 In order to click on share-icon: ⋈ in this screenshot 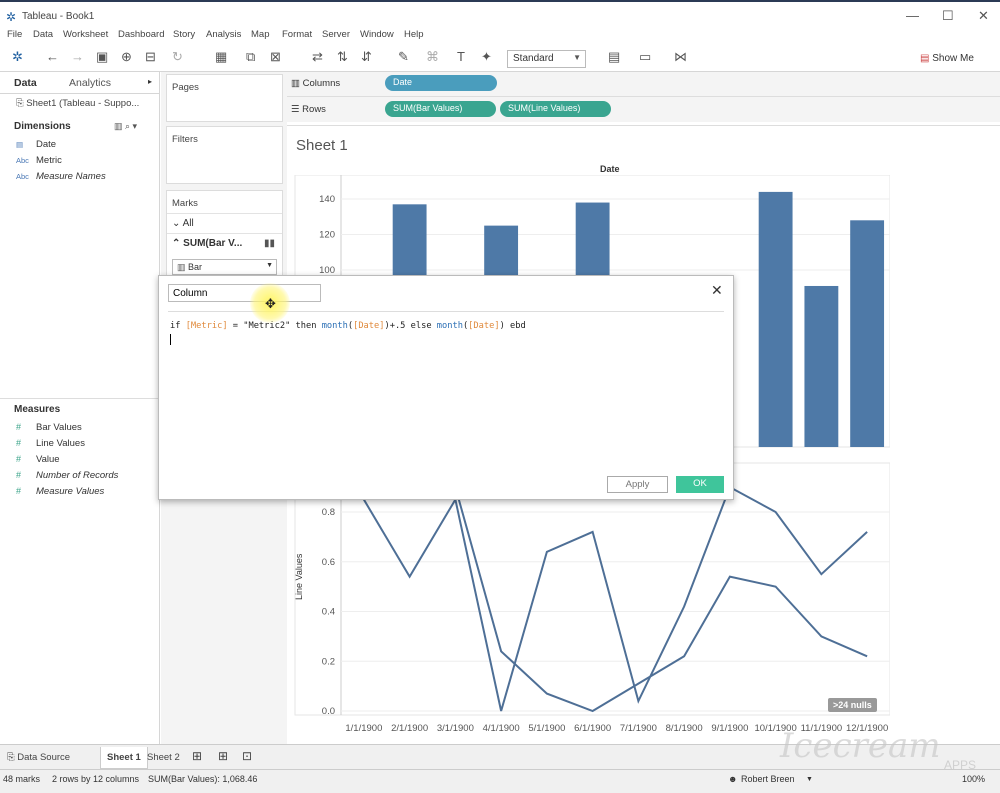, I will do `click(680, 57)`.